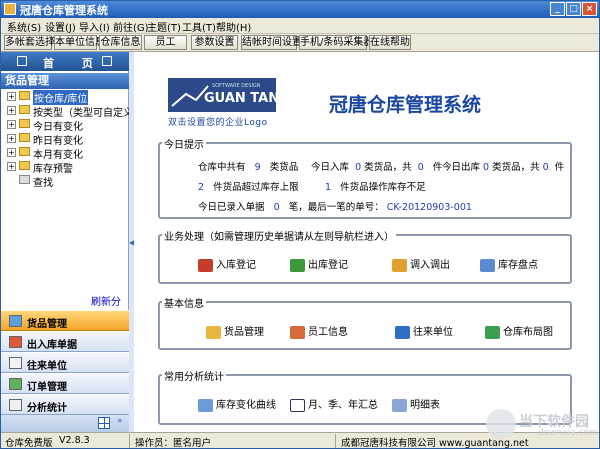 The width and height of the screenshot is (600, 449). I want to click on goods-icon, so click(15, 321).